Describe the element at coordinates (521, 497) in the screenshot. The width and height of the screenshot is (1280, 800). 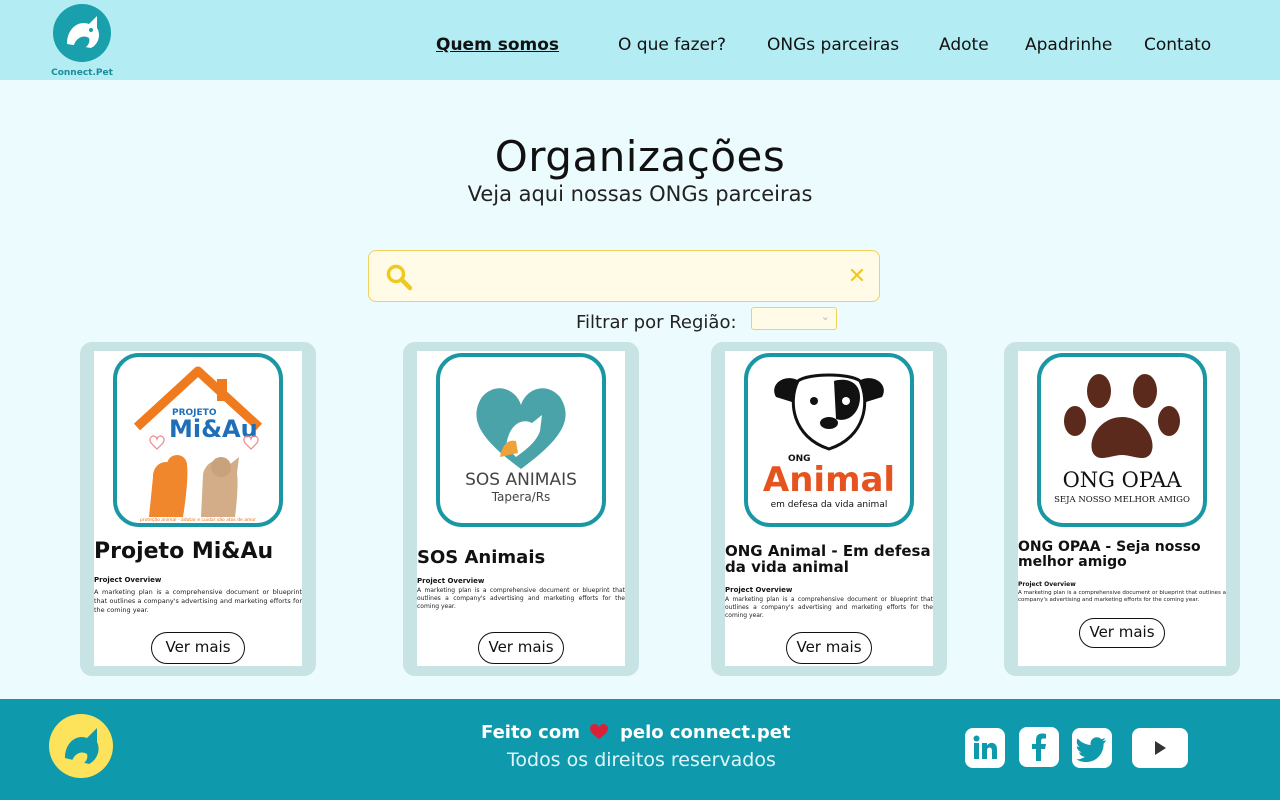
I see `logo-line2: Tapera/Rs` at that location.